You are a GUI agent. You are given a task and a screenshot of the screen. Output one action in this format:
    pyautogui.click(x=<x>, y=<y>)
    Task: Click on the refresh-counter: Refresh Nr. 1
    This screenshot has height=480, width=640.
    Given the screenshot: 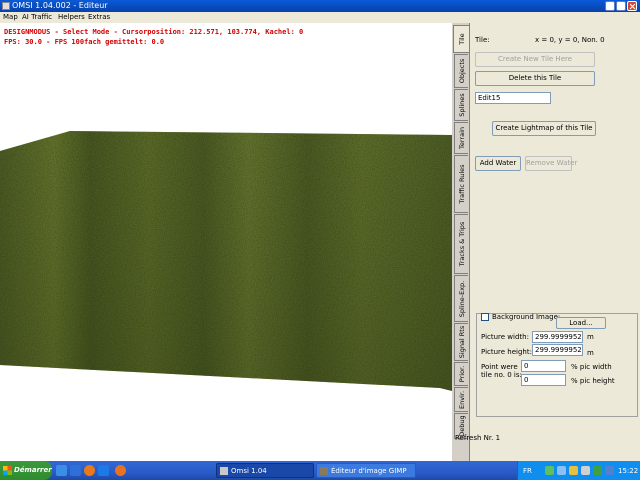 What is the action you would take?
    pyautogui.click(x=478, y=438)
    